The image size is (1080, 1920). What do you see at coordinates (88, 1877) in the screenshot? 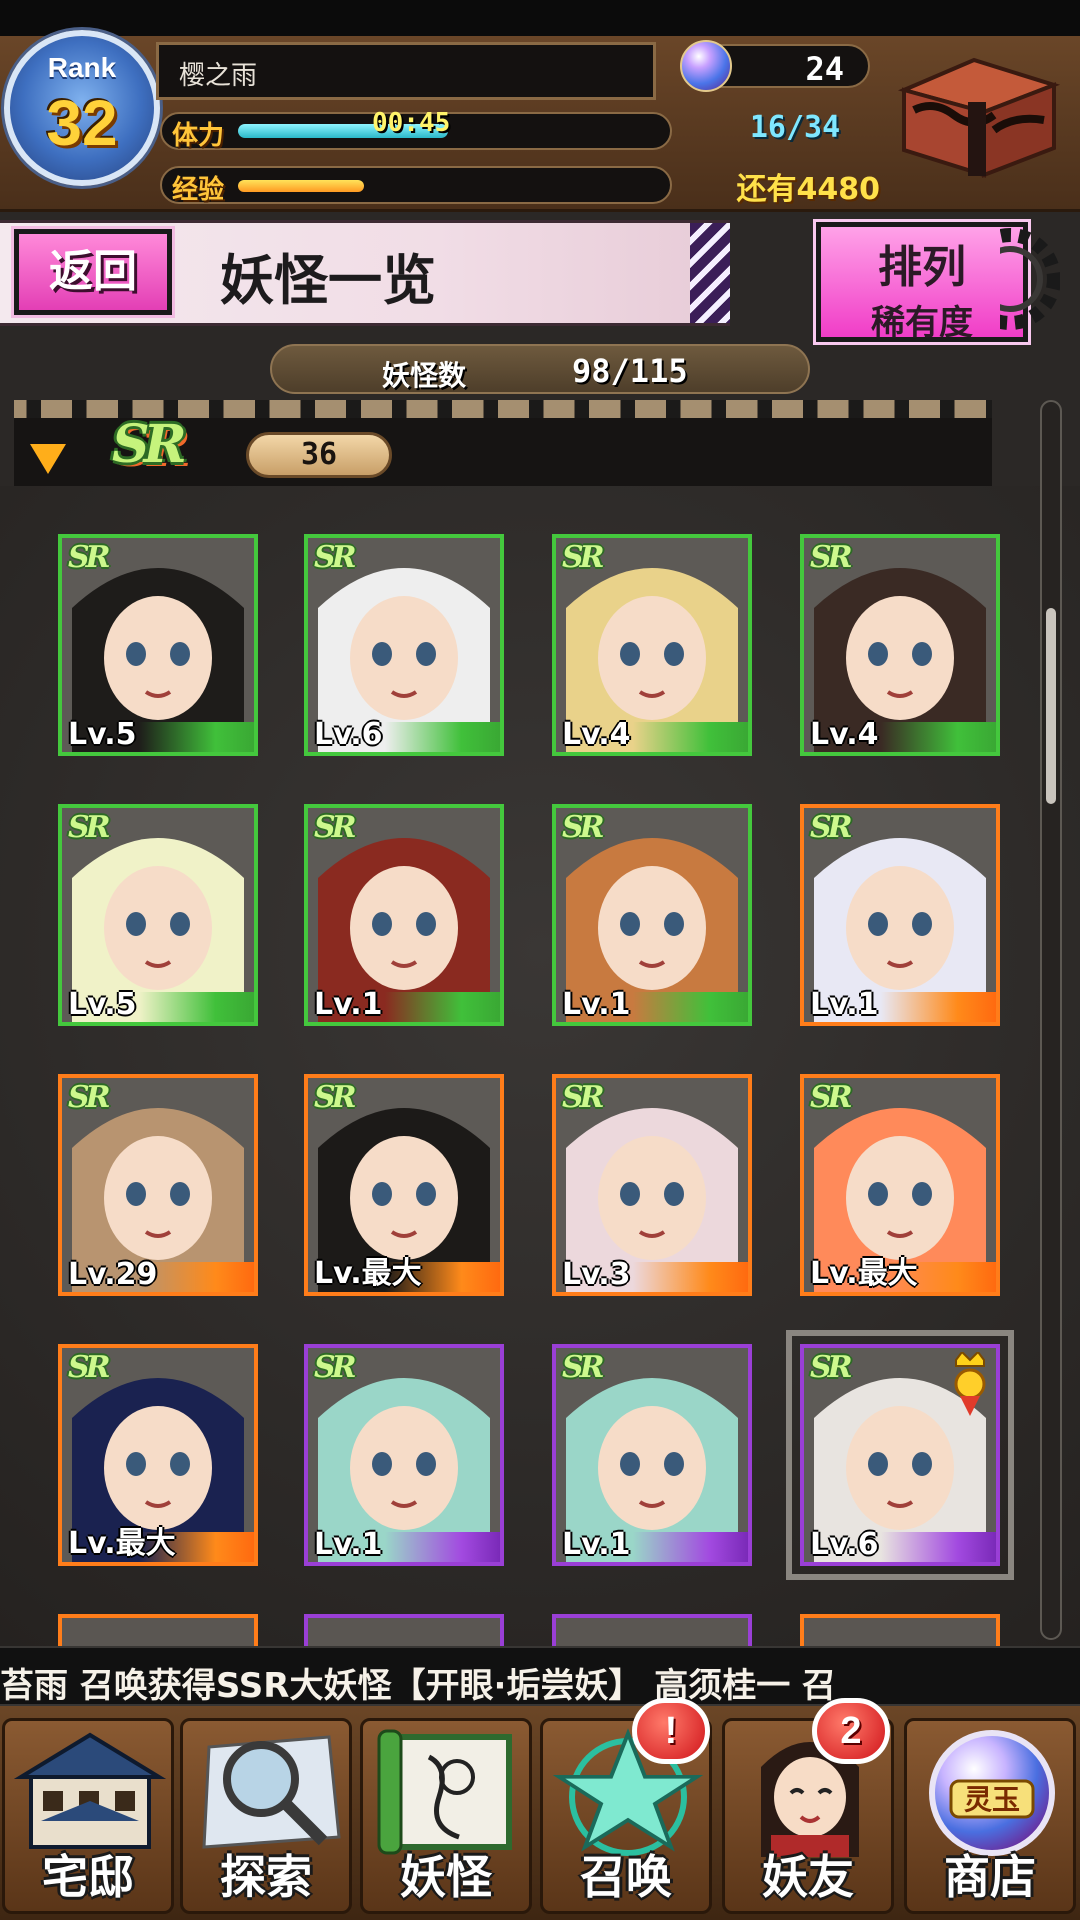
I see `nav-home-label: 宅邸` at bounding box center [88, 1877].